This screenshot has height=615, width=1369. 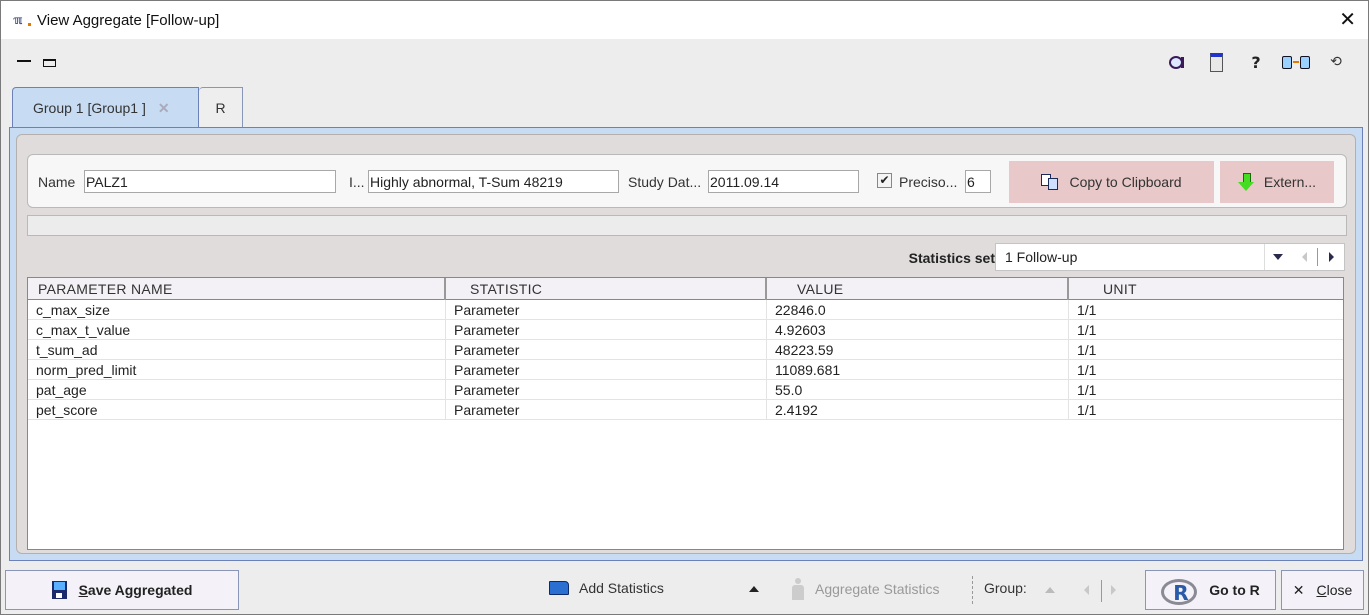 I want to click on reference-icon, so click(x=1176, y=62).